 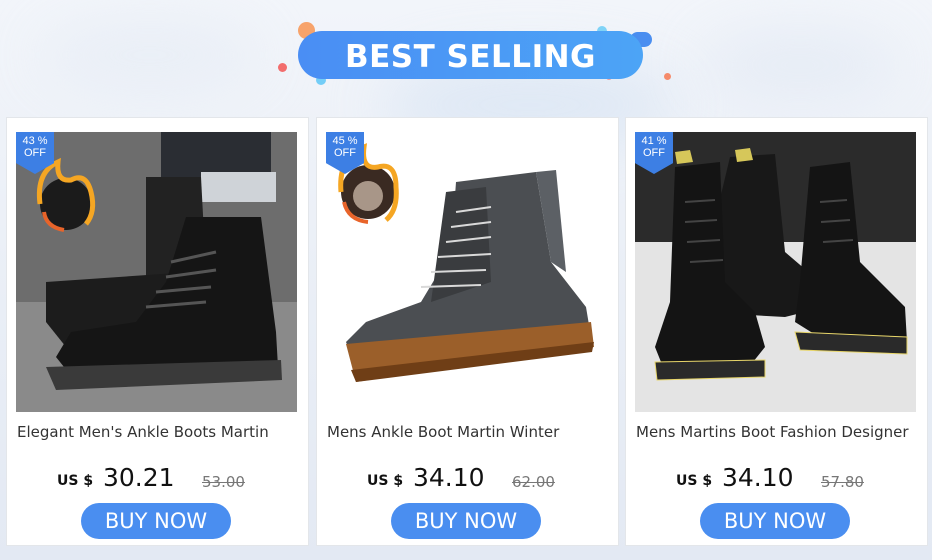 I want to click on original-price: 57.80, so click(x=842, y=482).